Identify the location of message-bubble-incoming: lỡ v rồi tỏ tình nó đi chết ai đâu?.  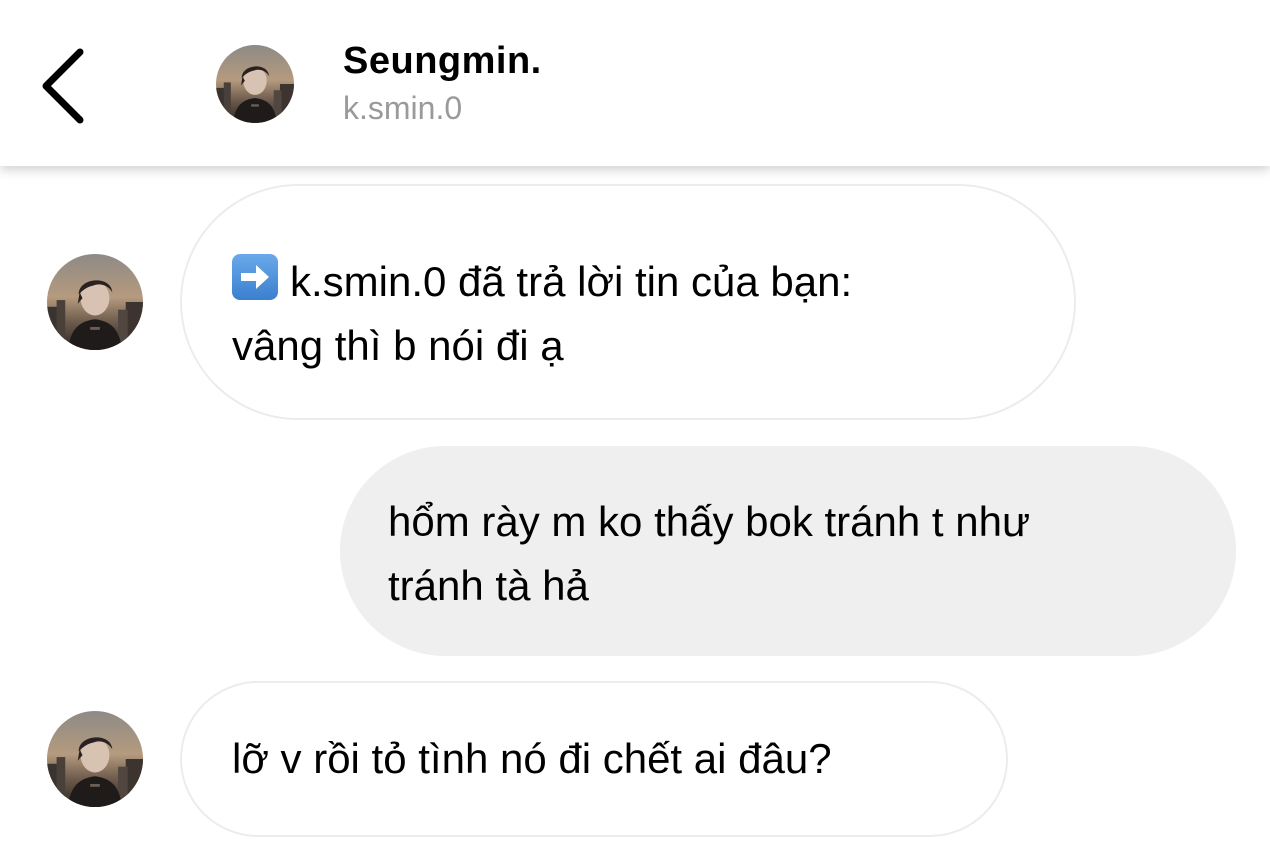
(594, 759).